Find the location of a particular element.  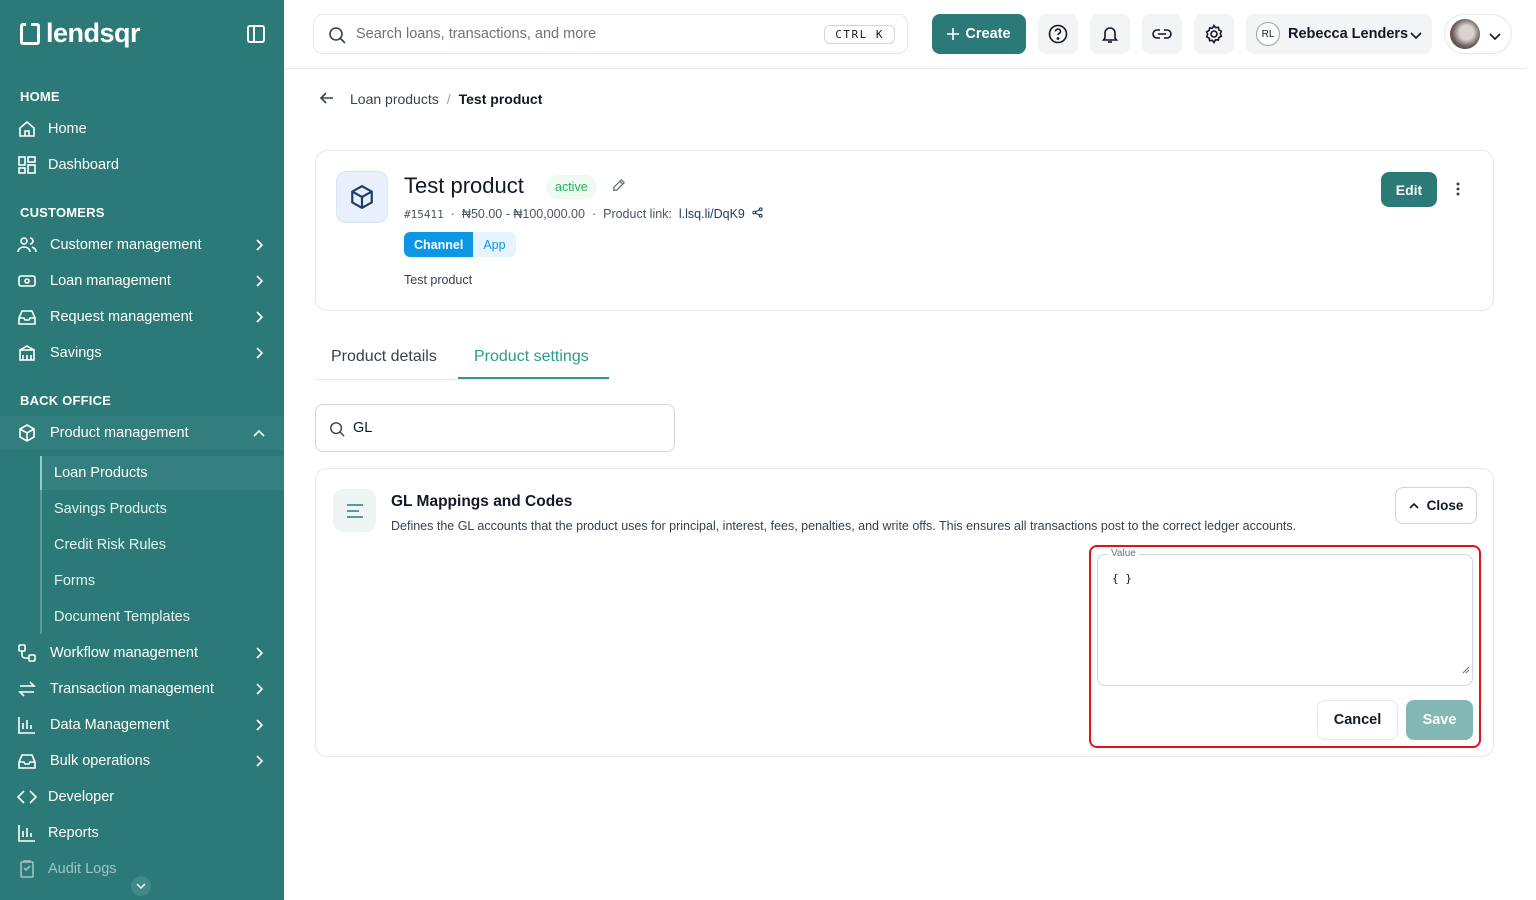

breadcrumb-current: Test product is located at coordinates (500, 99).